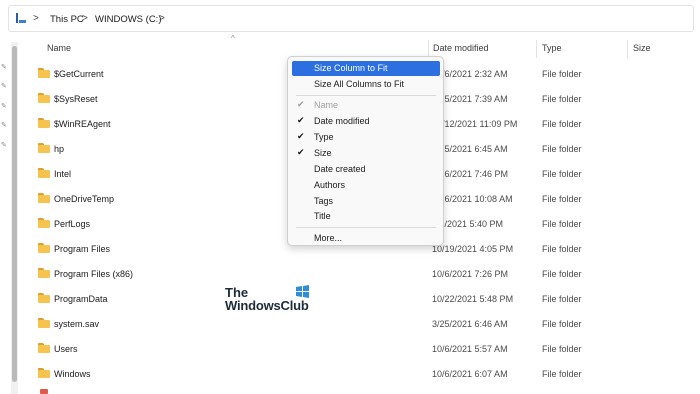 The height and width of the screenshot is (394, 700). Describe the element at coordinates (84, 199) in the screenshot. I see `file-name: OneDriveTemp` at that location.